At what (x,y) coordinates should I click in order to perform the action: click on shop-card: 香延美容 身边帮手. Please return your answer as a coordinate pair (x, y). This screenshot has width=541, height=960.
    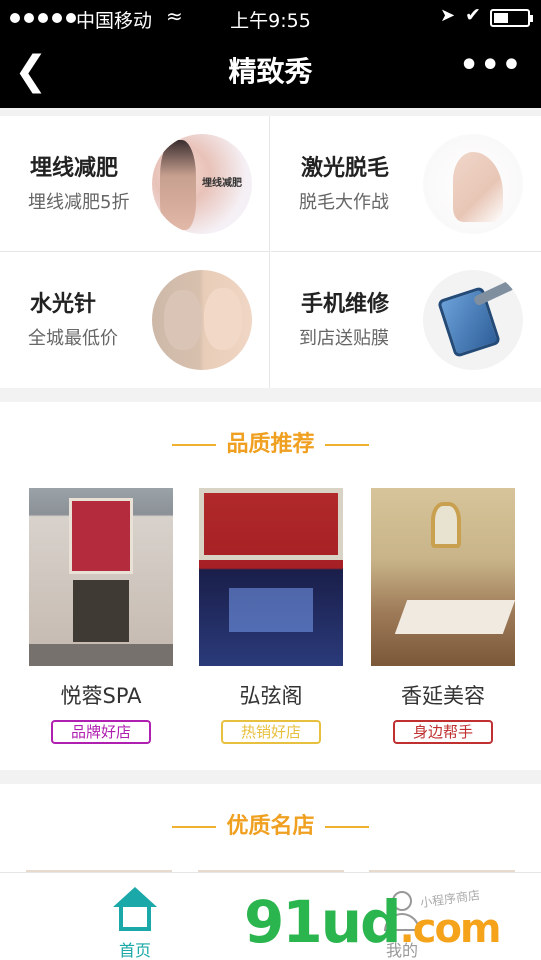
    Looking at the image, I should click on (443, 616).